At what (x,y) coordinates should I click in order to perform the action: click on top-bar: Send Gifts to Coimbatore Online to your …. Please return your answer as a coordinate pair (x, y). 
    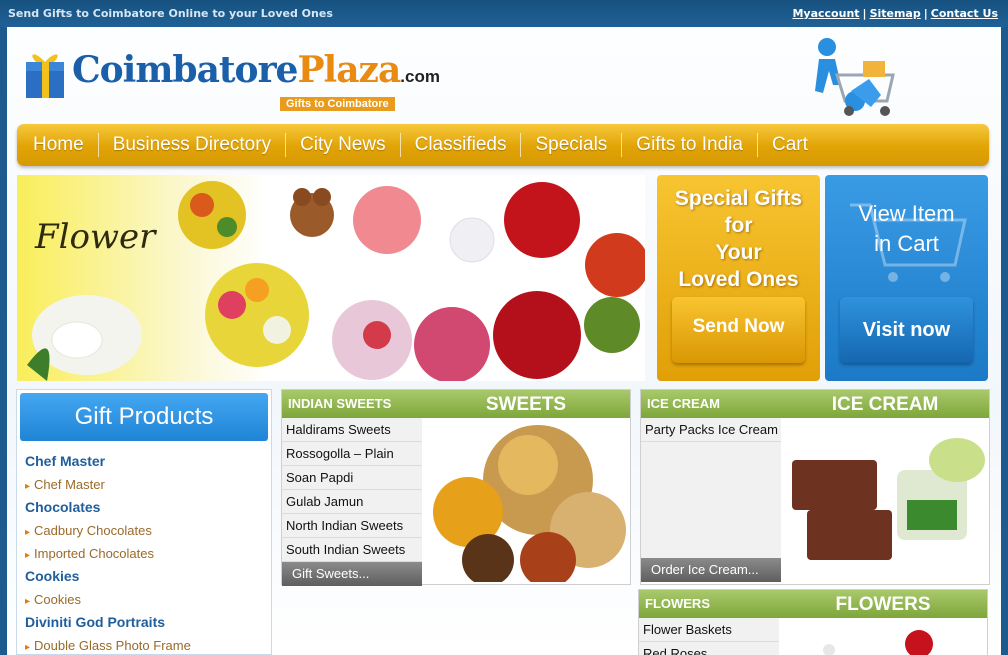
    Looking at the image, I should click on (504, 13).